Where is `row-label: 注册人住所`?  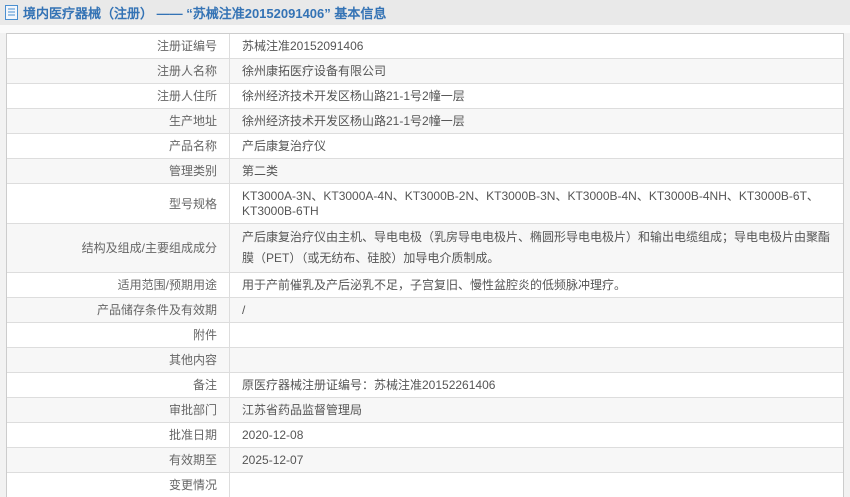 row-label: 注册人住所 is located at coordinates (118, 96).